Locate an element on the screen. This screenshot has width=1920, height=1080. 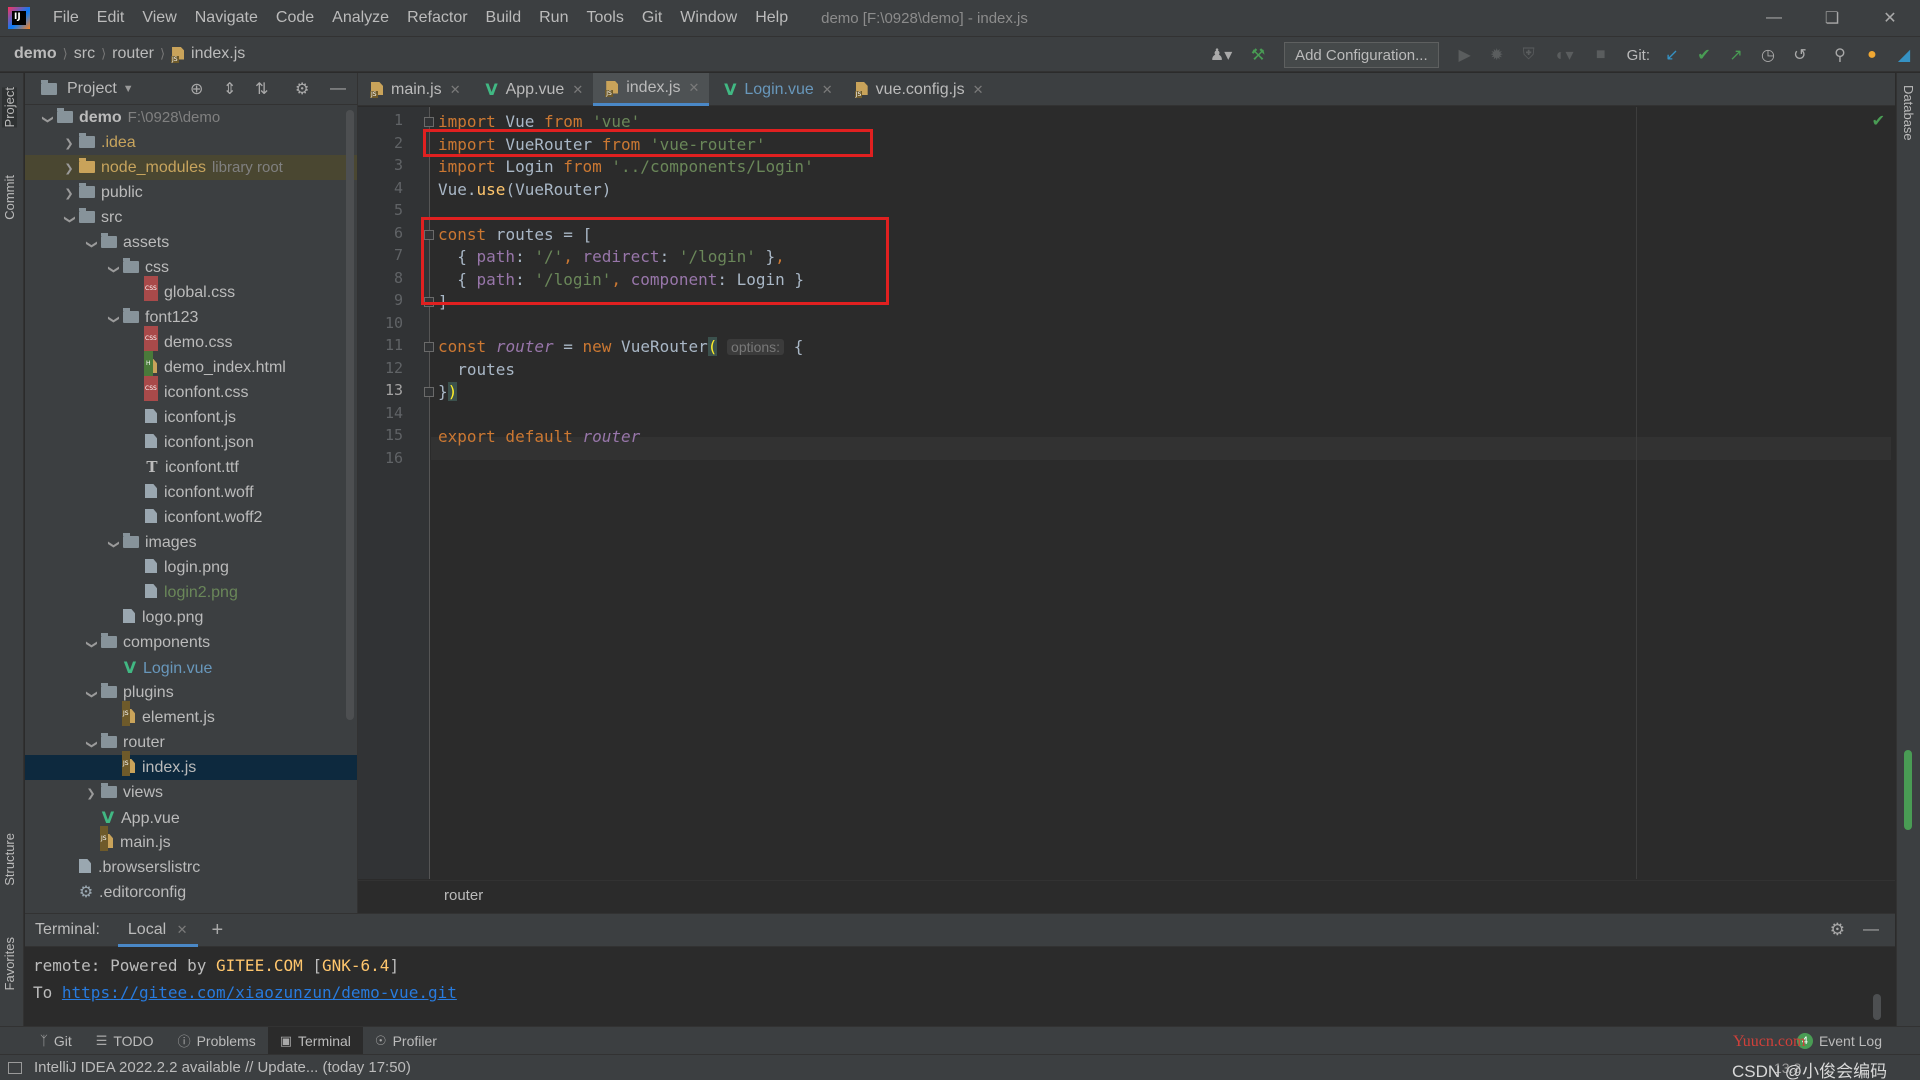
menu-window: Window is located at coordinates (708, 18).